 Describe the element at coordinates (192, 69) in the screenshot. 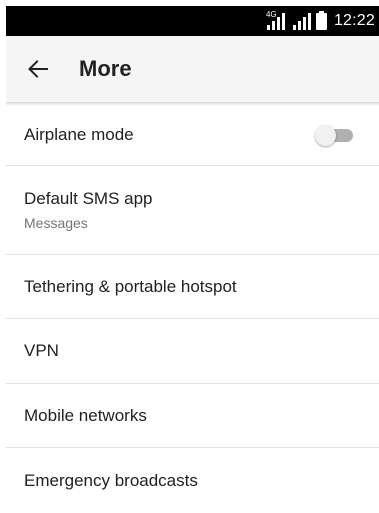

I see `app-bar: More` at that location.